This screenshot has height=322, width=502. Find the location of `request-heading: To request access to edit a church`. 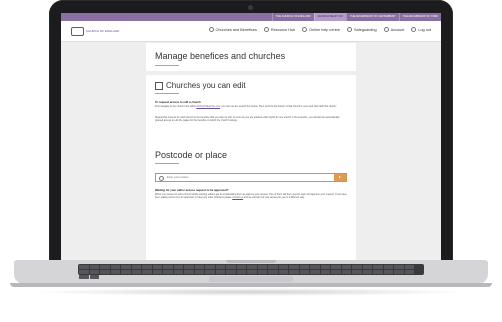

request-heading: To request access to edit a church is located at coordinates (178, 102).